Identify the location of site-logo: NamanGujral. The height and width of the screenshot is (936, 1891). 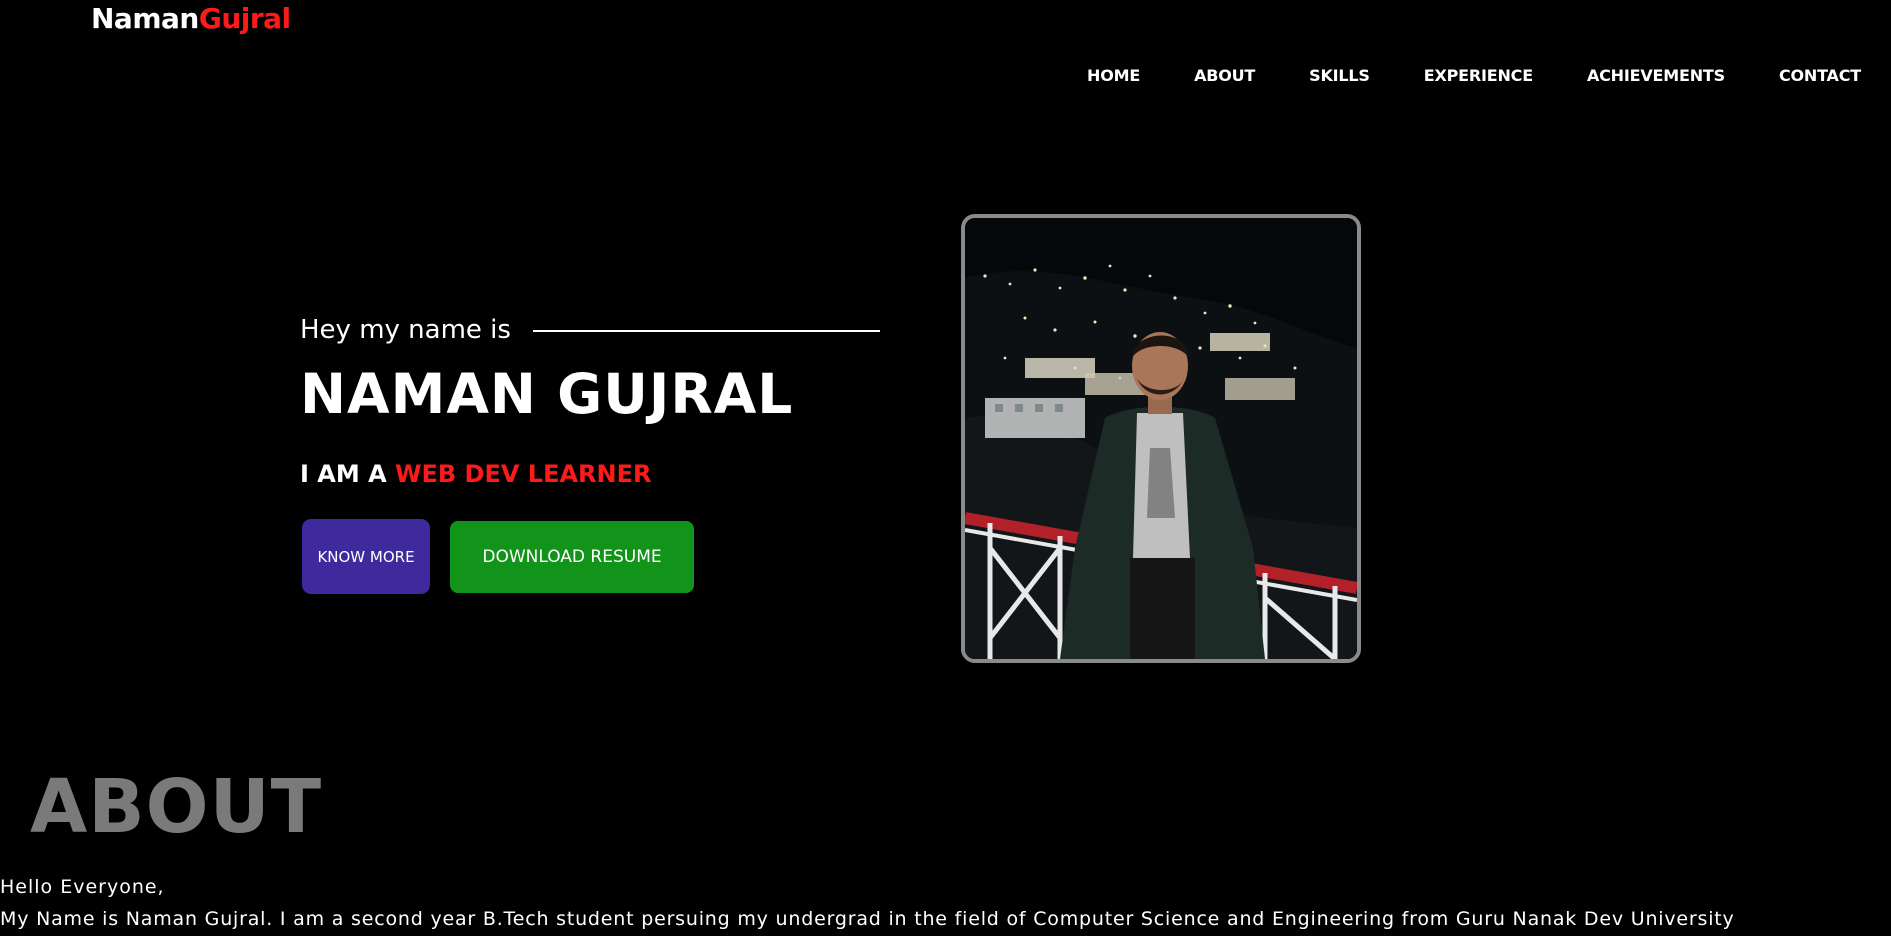
(191, 18).